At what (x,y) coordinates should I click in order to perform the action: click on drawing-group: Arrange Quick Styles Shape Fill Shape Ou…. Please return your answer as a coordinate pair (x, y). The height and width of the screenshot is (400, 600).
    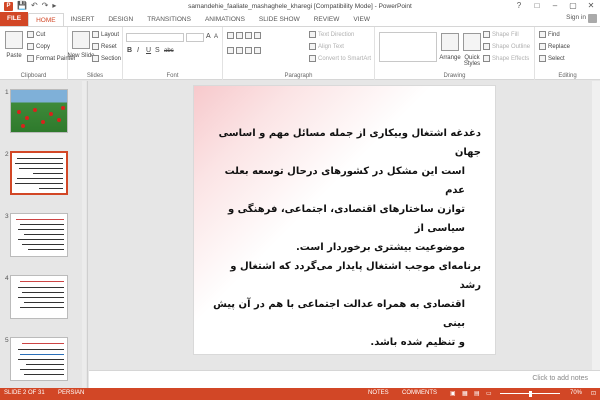
    Looking at the image, I should click on (455, 53).